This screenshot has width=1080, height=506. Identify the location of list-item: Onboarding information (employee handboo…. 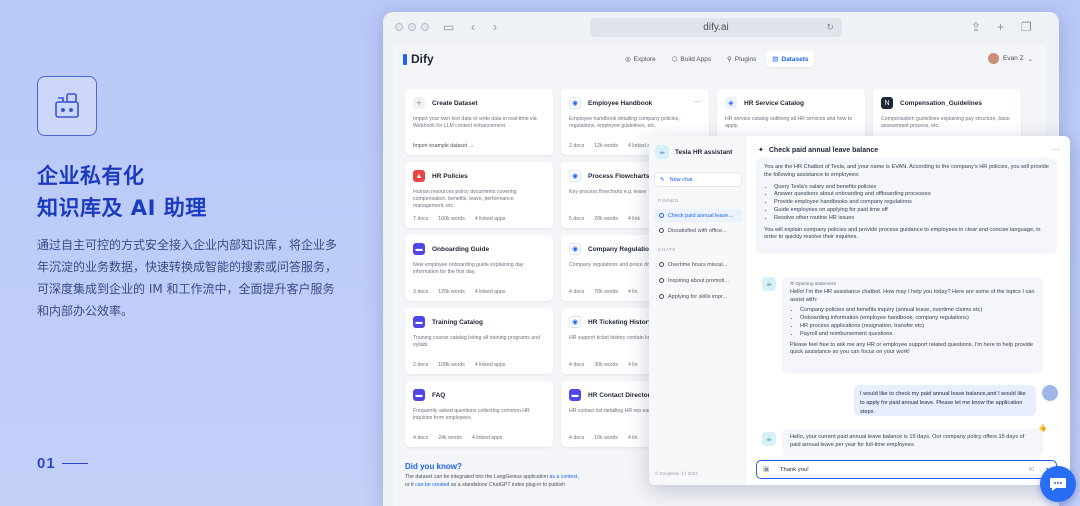
(917, 319).